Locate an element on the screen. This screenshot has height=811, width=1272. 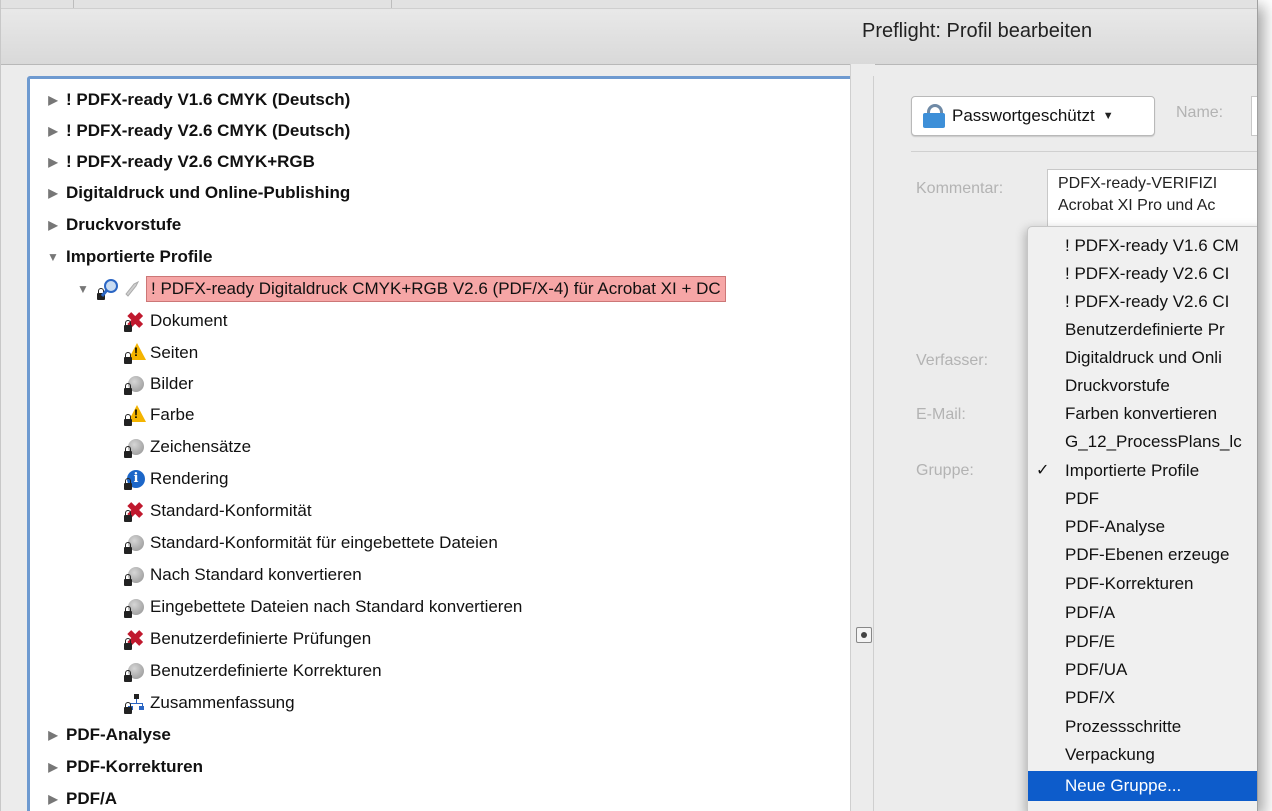
tab-strip is located at coordinates (629, 4).